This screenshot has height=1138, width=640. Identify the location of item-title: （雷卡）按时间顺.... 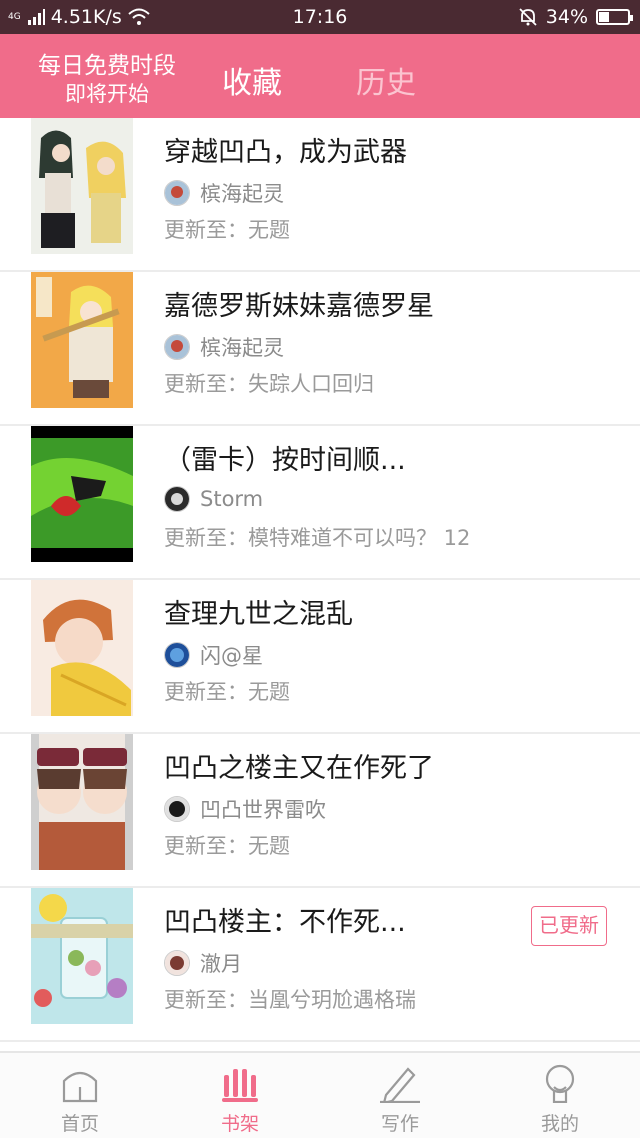
(285, 460).